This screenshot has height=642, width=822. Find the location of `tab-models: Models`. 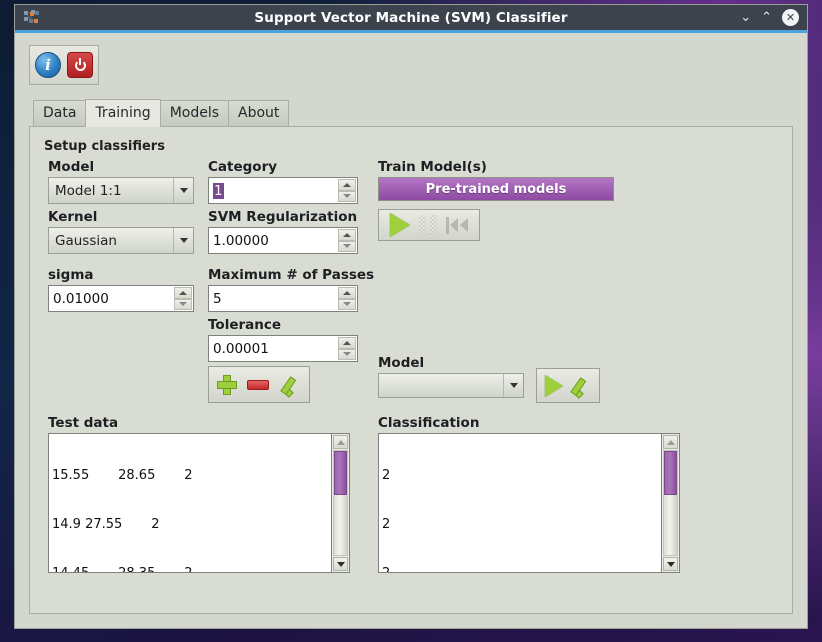

tab-models: Models is located at coordinates (194, 113).